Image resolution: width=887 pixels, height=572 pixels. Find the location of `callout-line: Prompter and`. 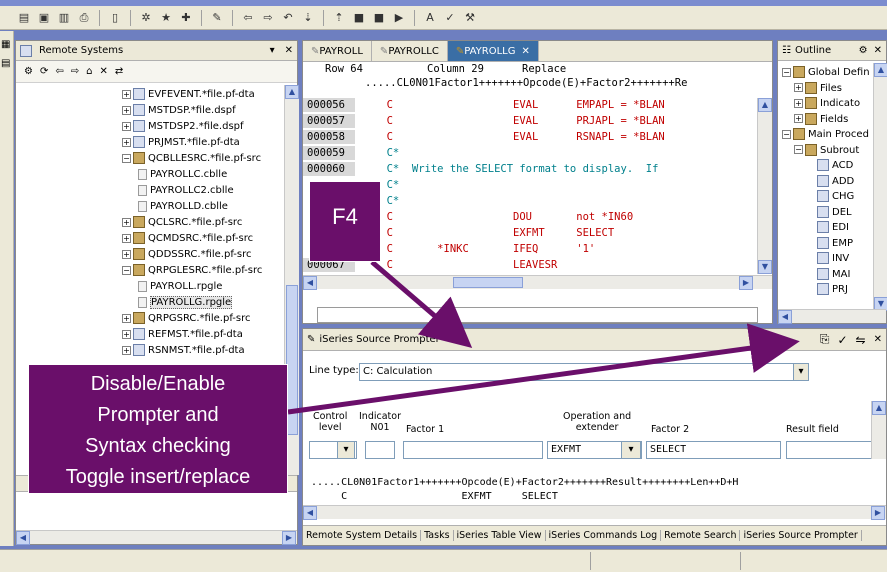

callout-line: Prompter and is located at coordinates (158, 415).